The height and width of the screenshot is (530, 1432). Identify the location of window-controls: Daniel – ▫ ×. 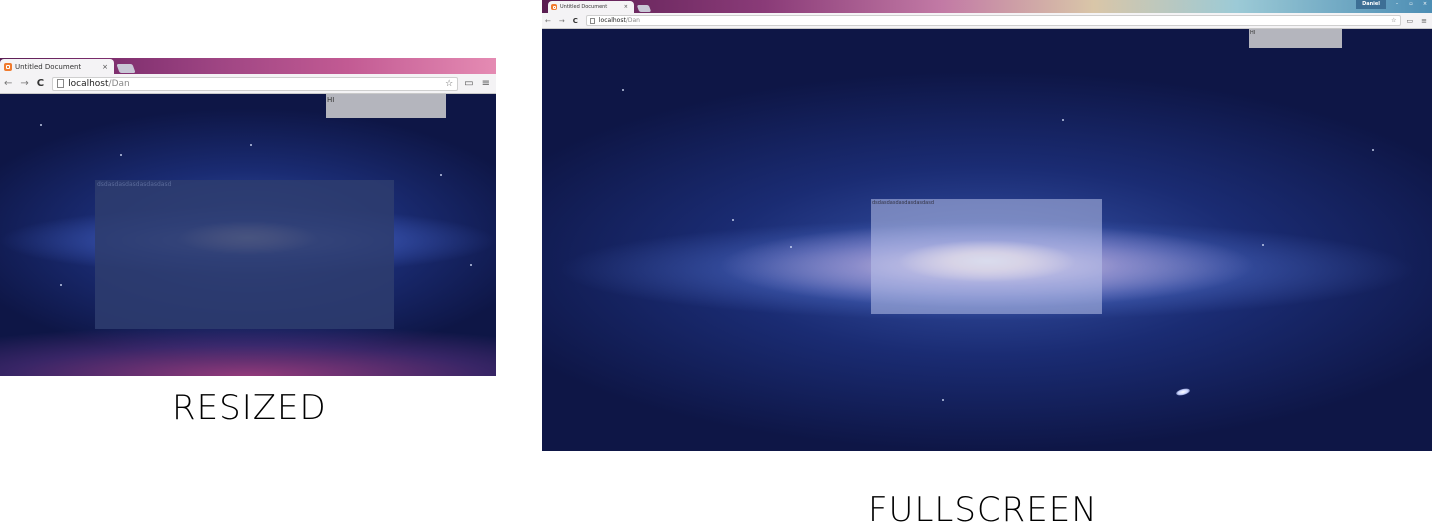
(1394, 4).